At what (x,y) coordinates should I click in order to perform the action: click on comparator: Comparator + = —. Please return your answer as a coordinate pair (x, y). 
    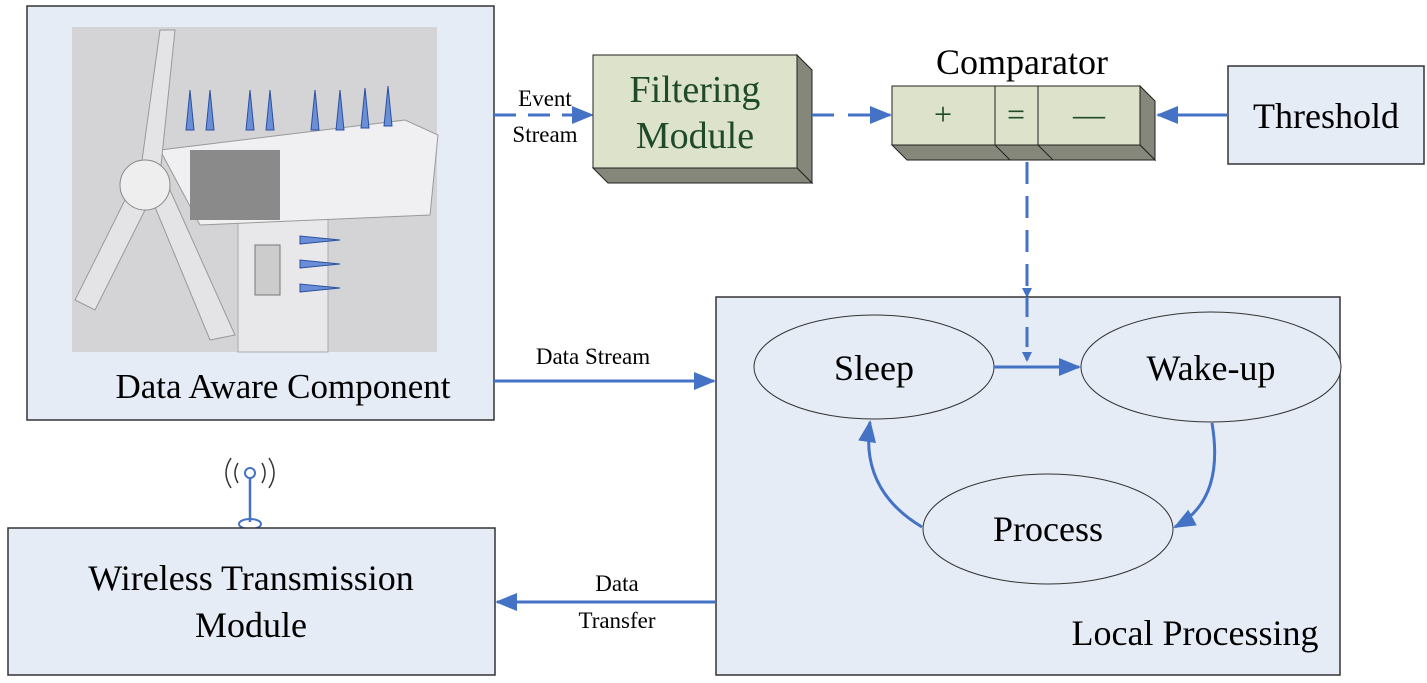
    Looking at the image, I should click on (1023, 102).